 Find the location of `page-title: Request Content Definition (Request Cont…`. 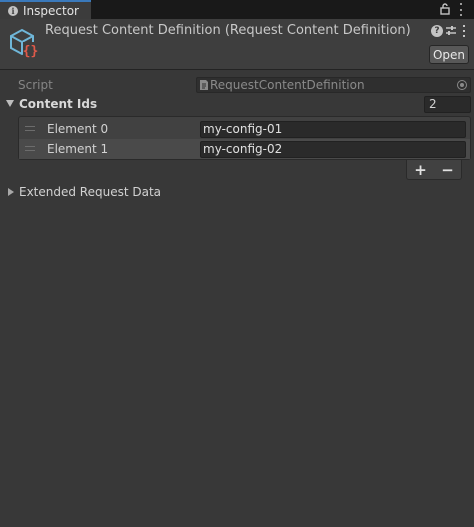

page-title: Request Content Definition (Request Cont… is located at coordinates (228, 30).